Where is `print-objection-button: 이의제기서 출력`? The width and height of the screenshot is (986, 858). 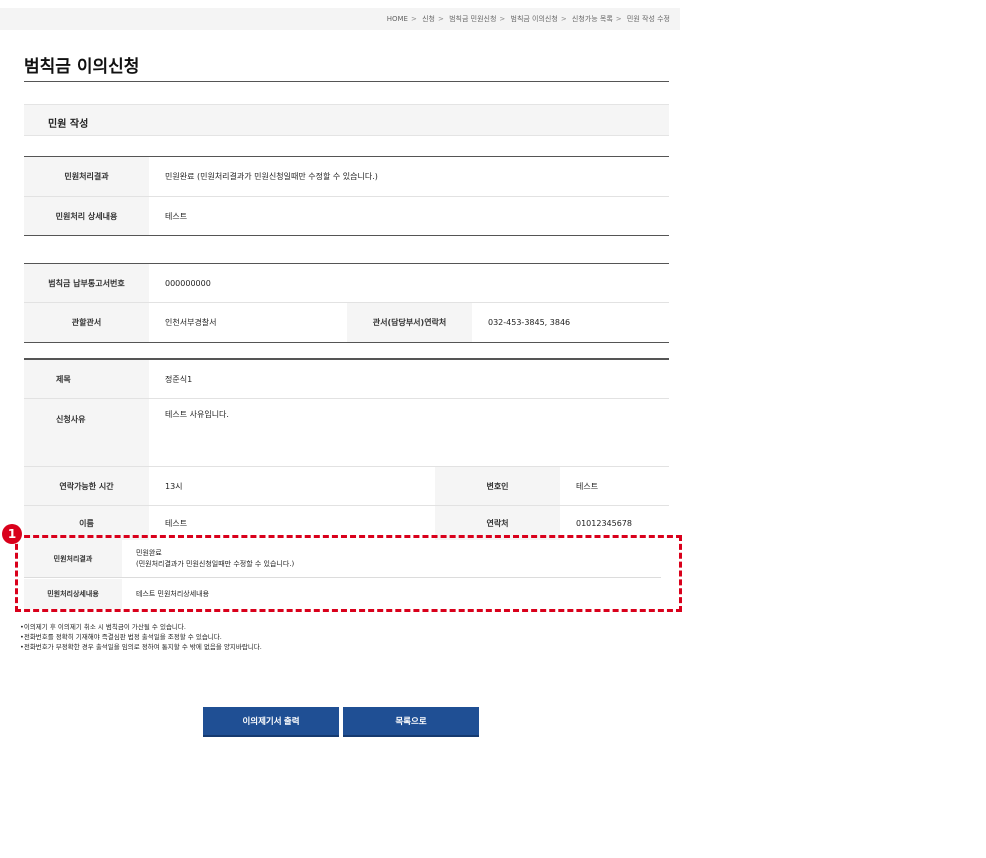 print-objection-button: 이의제기서 출력 is located at coordinates (271, 722).